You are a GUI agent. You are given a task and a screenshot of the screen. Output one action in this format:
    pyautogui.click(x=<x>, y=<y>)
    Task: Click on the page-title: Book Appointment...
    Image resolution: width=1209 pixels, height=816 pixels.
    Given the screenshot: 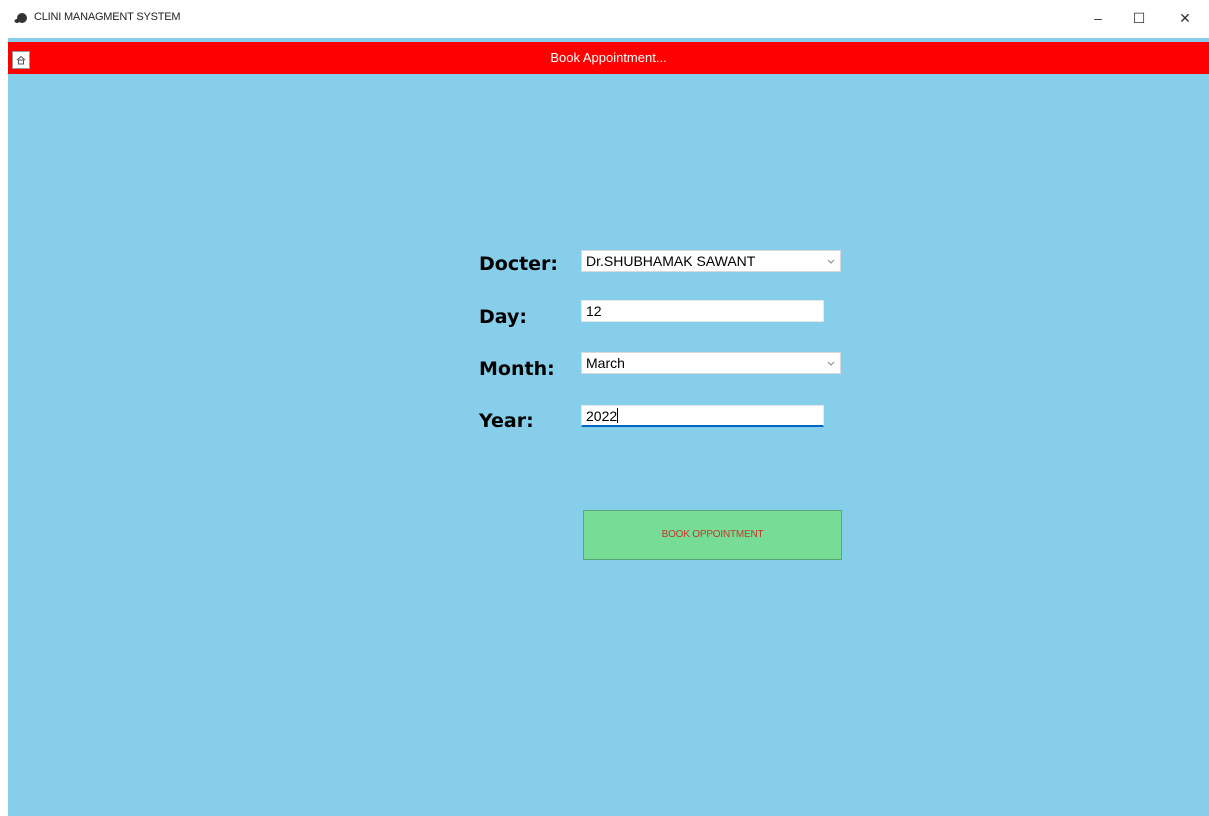 What is the action you would take?
    pyautogui.click(x=608, y=57)
    